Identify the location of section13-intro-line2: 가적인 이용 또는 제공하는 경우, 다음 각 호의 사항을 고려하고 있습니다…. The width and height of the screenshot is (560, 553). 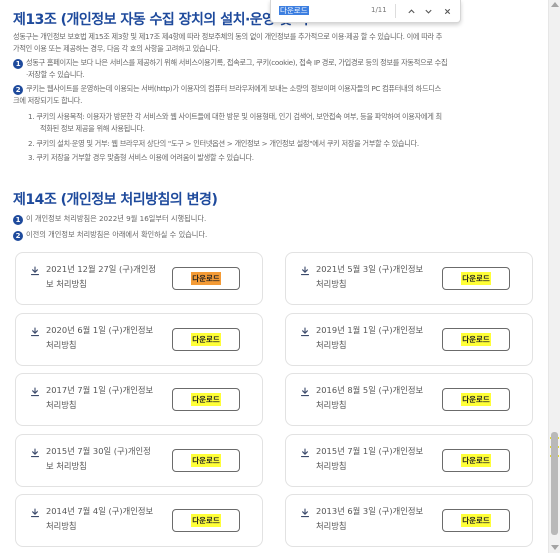
(116, 48).